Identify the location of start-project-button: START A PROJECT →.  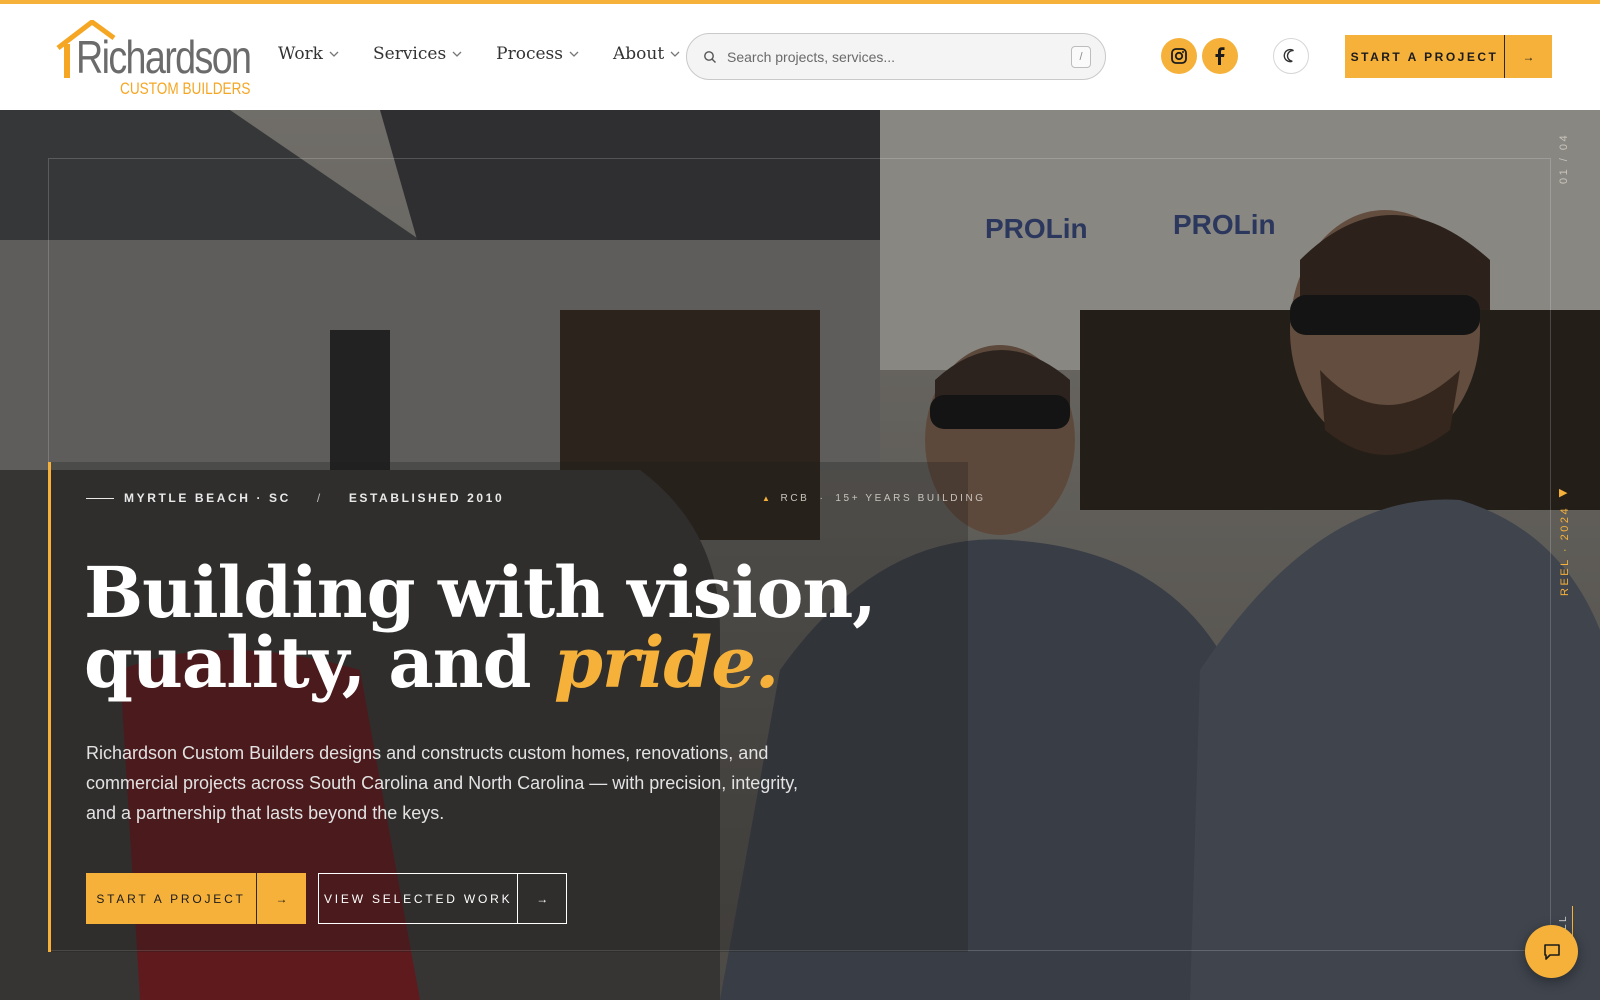
(196, 898).